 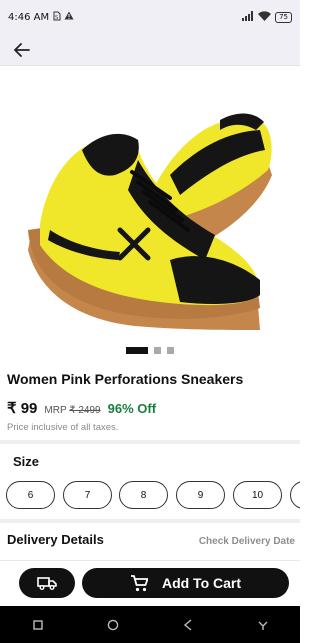 What do you see at coordinates (69, 17) in the screenshot?
I see `warning-icon` at bounding box center [69, 17].